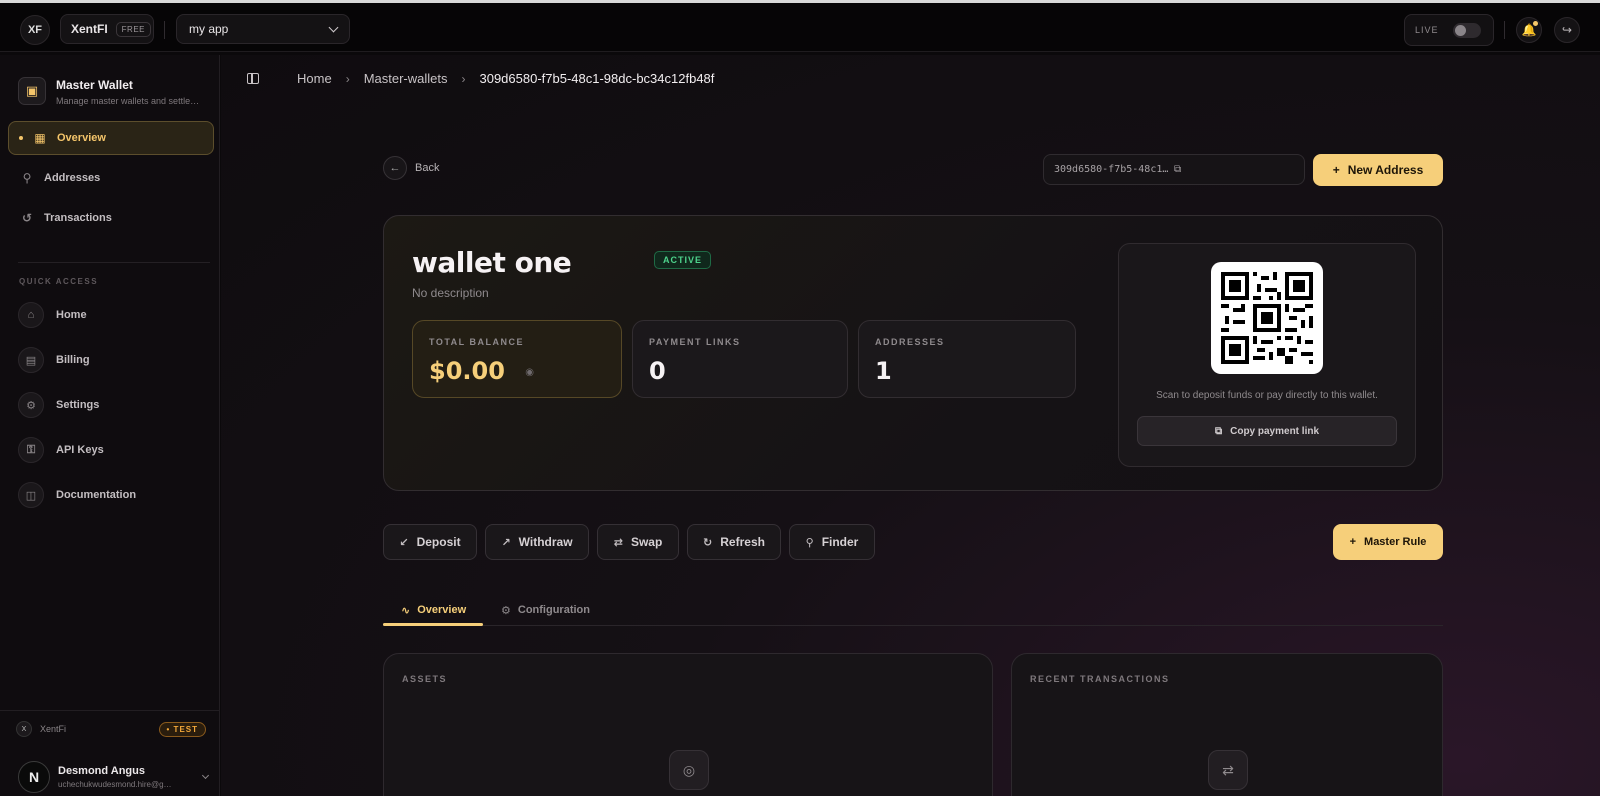 The width and height of the screenshot is (1600, 796). Describe the element at coordinates (492, 262) in the screenshot. I see `wallet-name: wallet one` at that location.